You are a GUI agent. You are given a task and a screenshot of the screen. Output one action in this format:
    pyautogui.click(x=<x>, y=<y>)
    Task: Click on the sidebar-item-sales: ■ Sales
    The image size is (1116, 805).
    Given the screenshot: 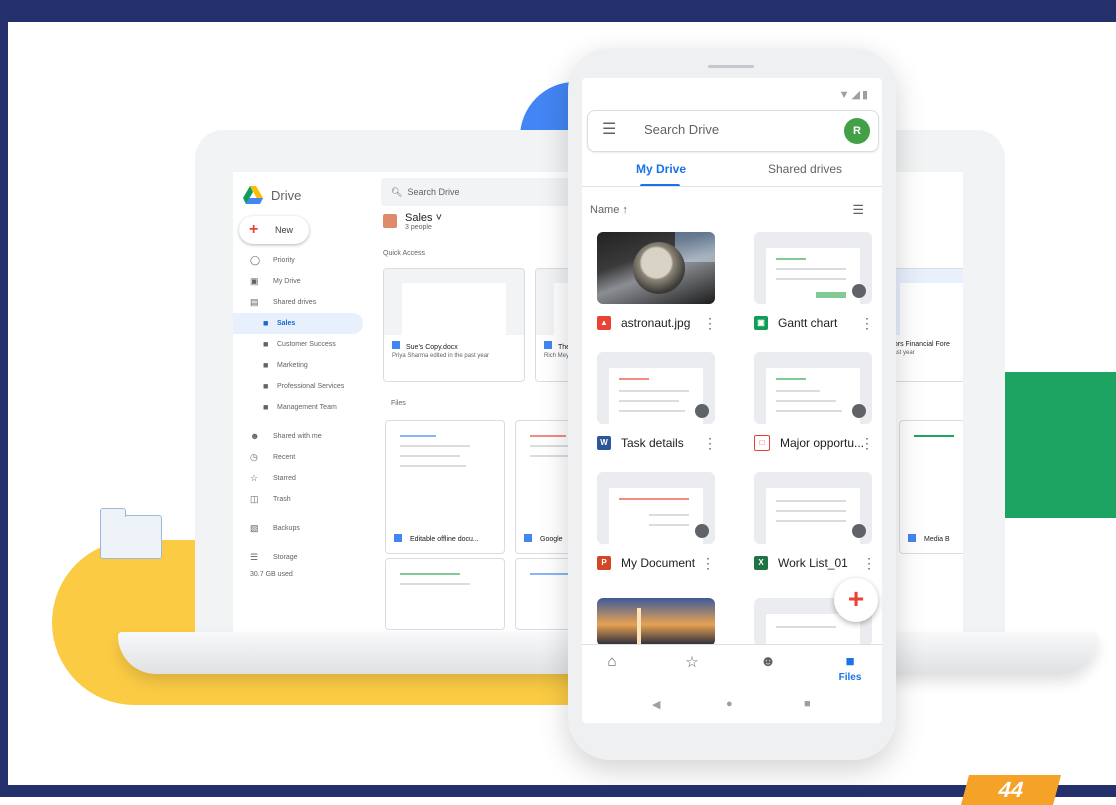 What is the action you would take?
    pyautogui.click(x=298, y=323)
    